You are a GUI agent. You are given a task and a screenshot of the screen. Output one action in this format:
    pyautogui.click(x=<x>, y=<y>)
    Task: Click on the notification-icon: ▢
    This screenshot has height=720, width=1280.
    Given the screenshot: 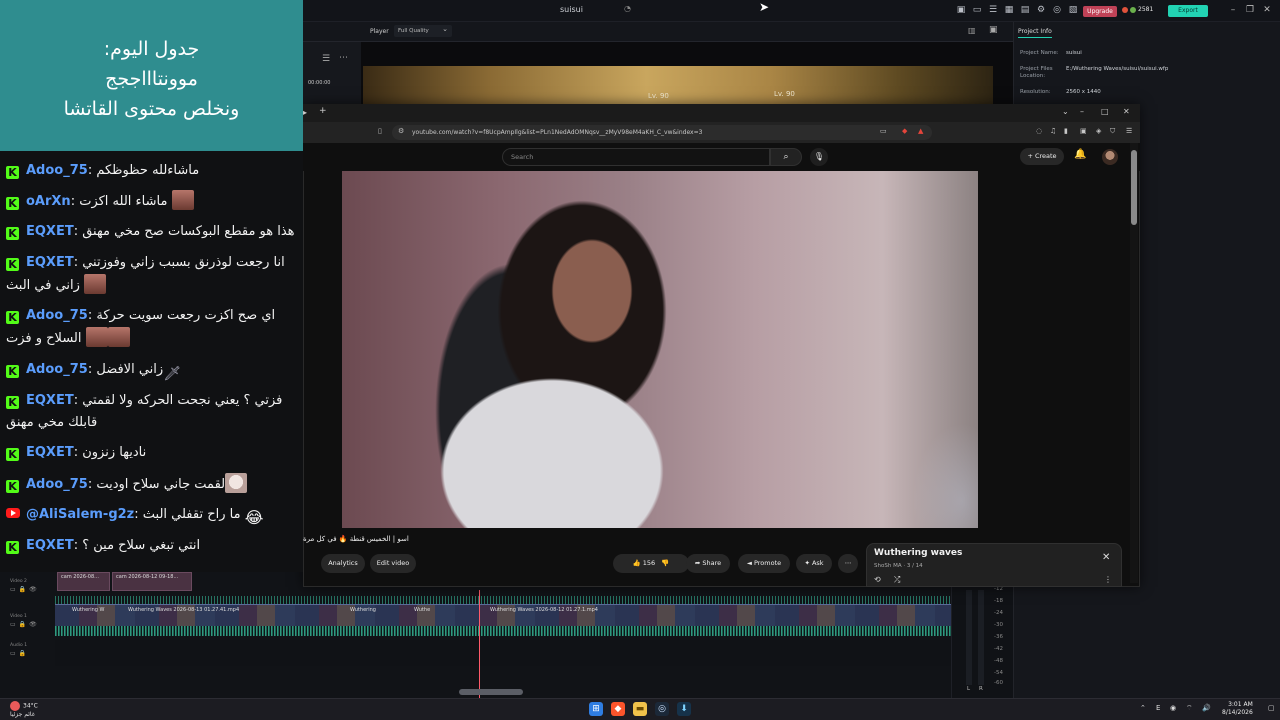 What is the action you would take?
    pyautogui.click(x=1271, y=708)
    